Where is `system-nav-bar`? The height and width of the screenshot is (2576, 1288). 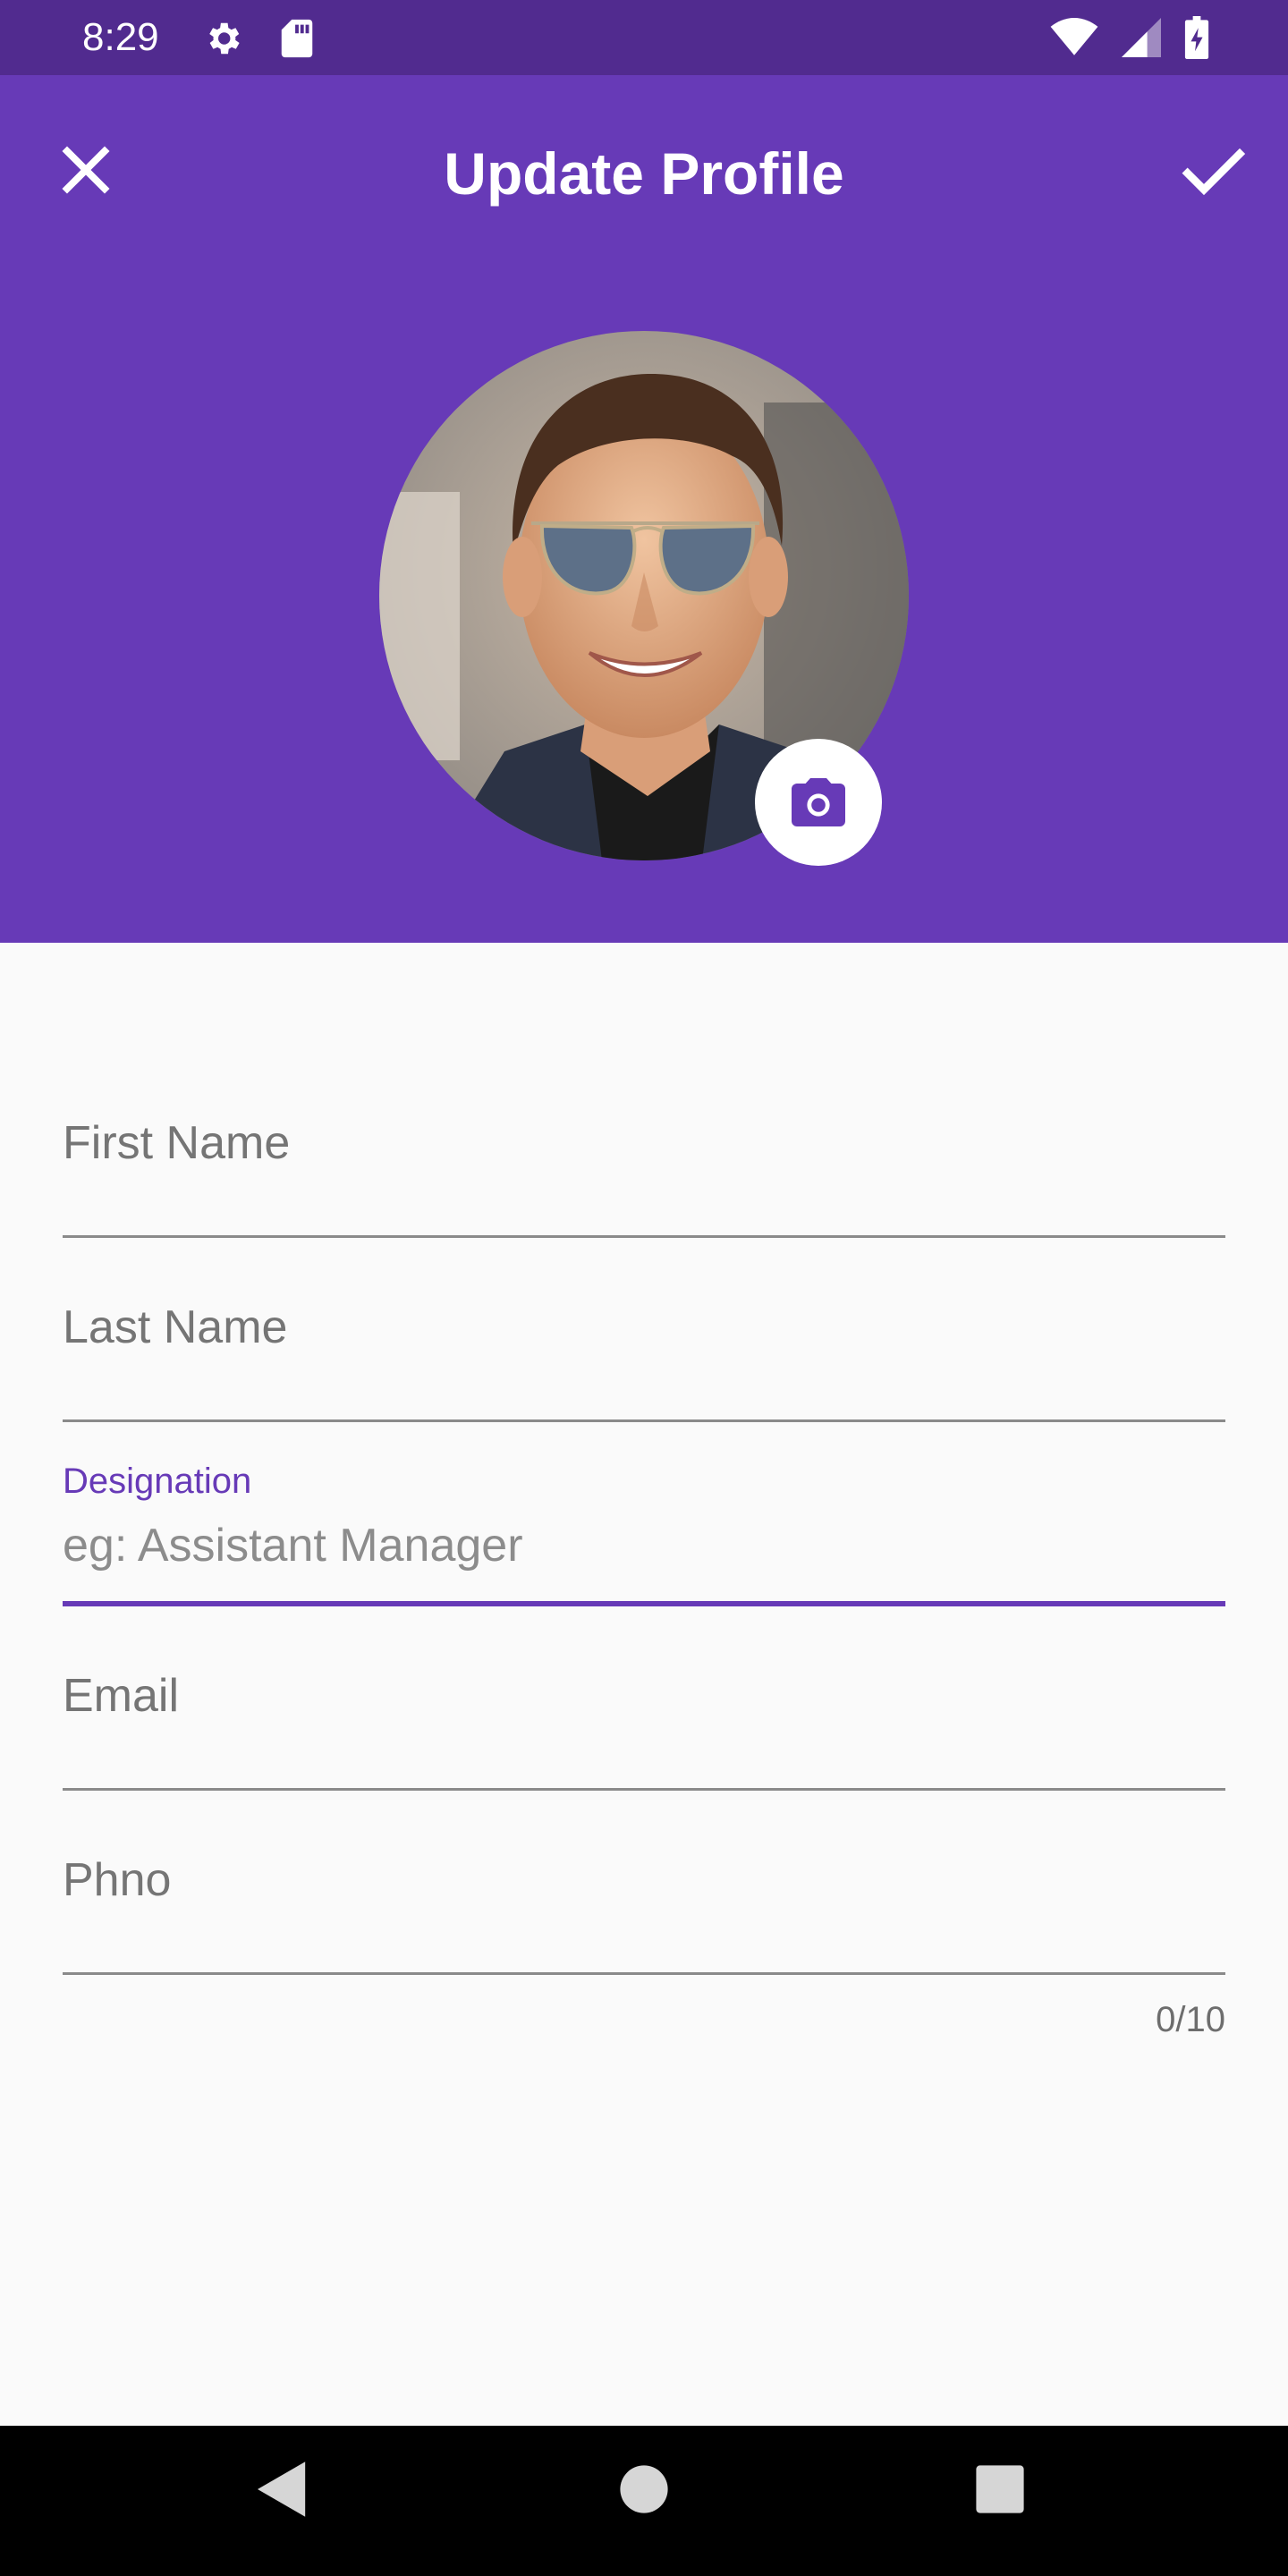
system-nav-bar is located at coordinates (644, 2501).